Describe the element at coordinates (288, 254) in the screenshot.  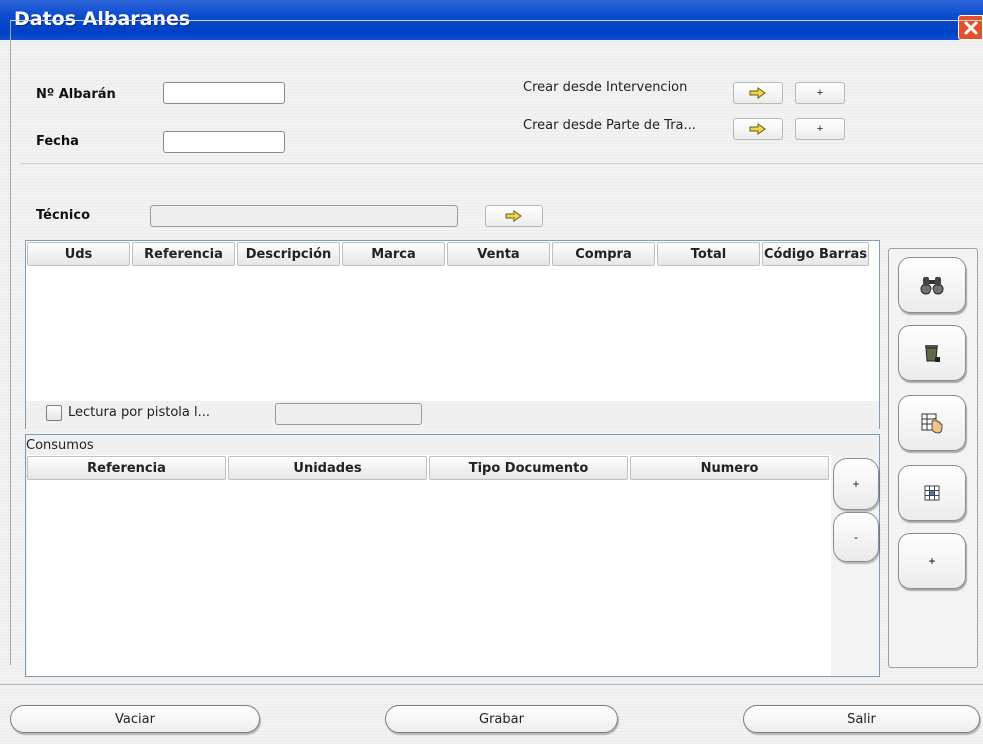
I see `column-header: Descripción` at that location.